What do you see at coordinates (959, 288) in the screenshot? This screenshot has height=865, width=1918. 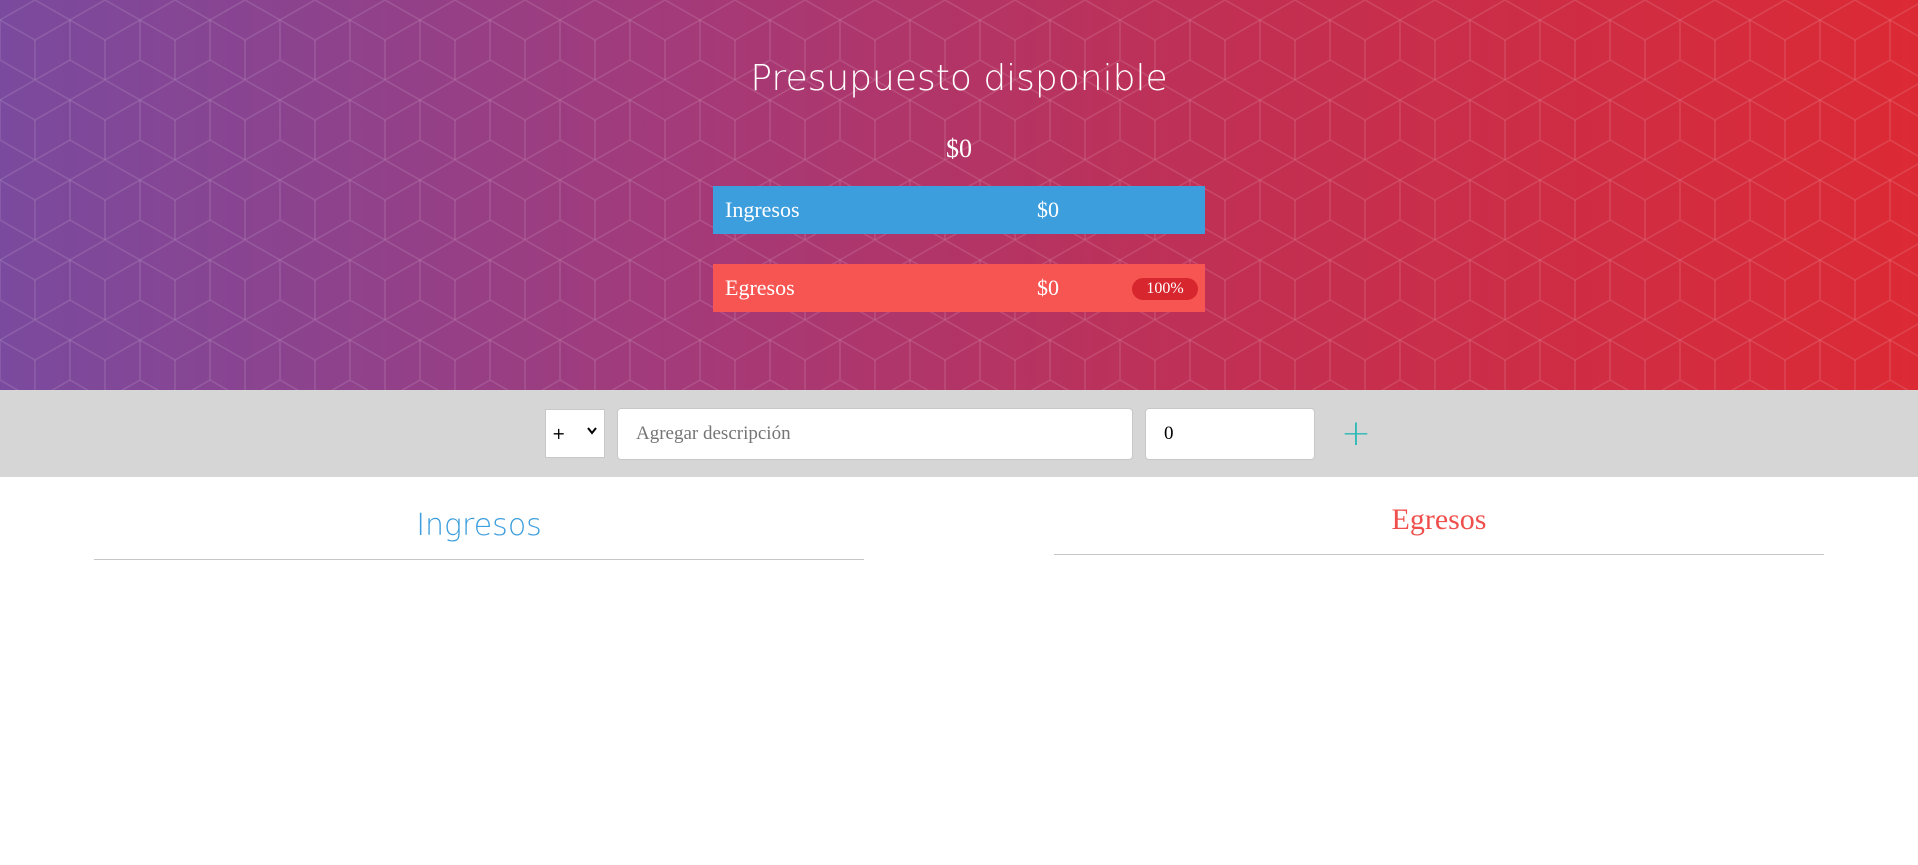 I see `expense-summary: Egresos $0 100%` at bounding box center [959, 288].